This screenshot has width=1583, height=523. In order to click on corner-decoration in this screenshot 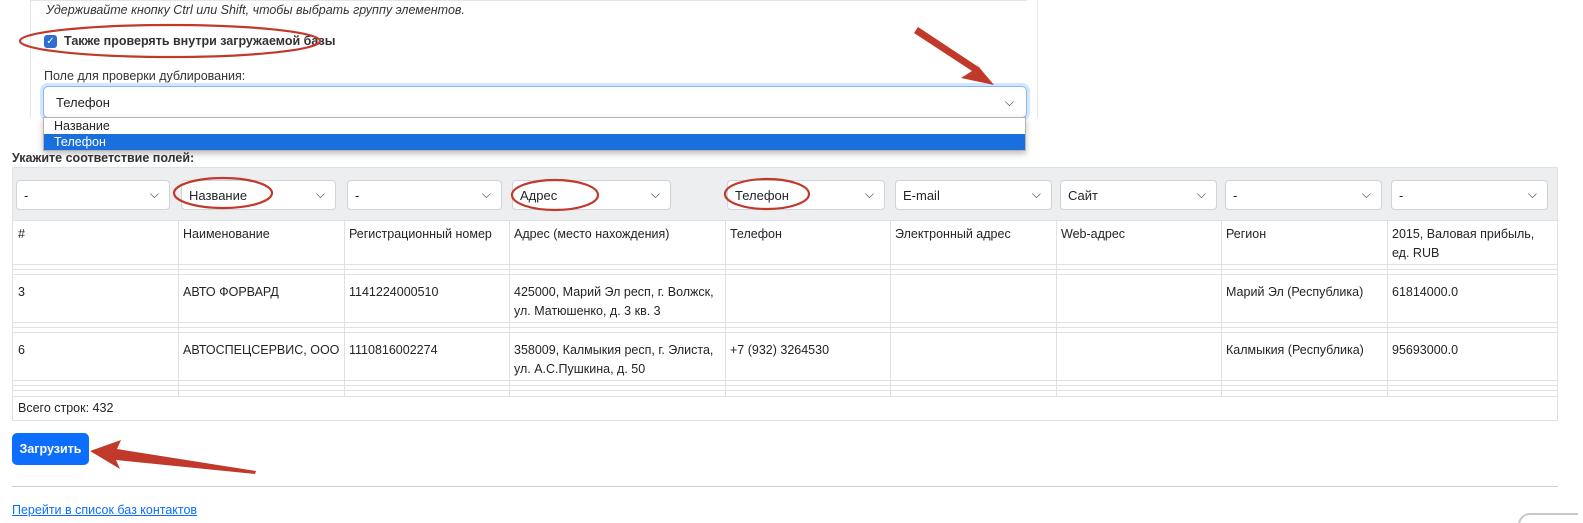, I will do `click(1548, 518)`.